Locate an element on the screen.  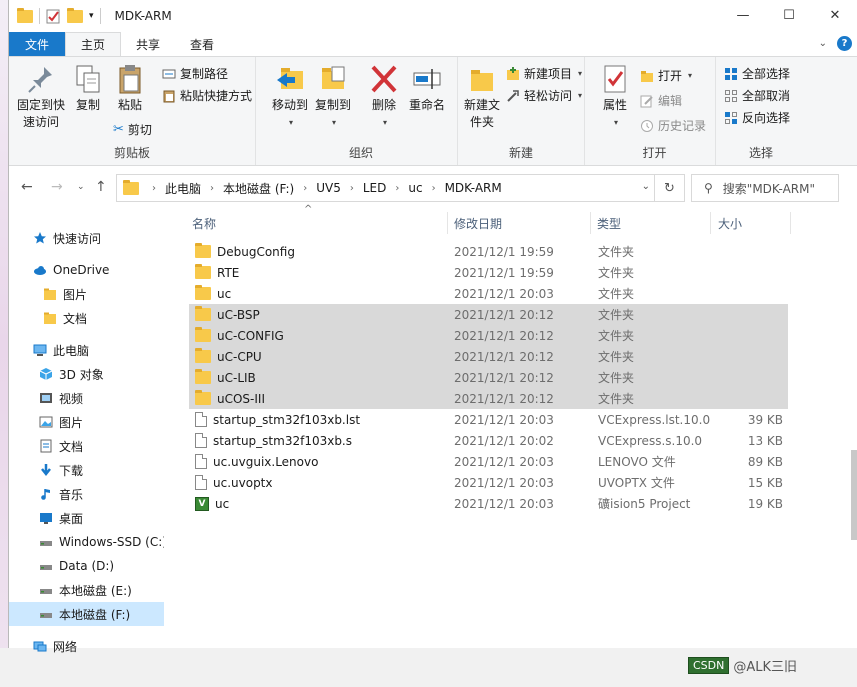
file-name: uc is located at coordinates (224, 293).